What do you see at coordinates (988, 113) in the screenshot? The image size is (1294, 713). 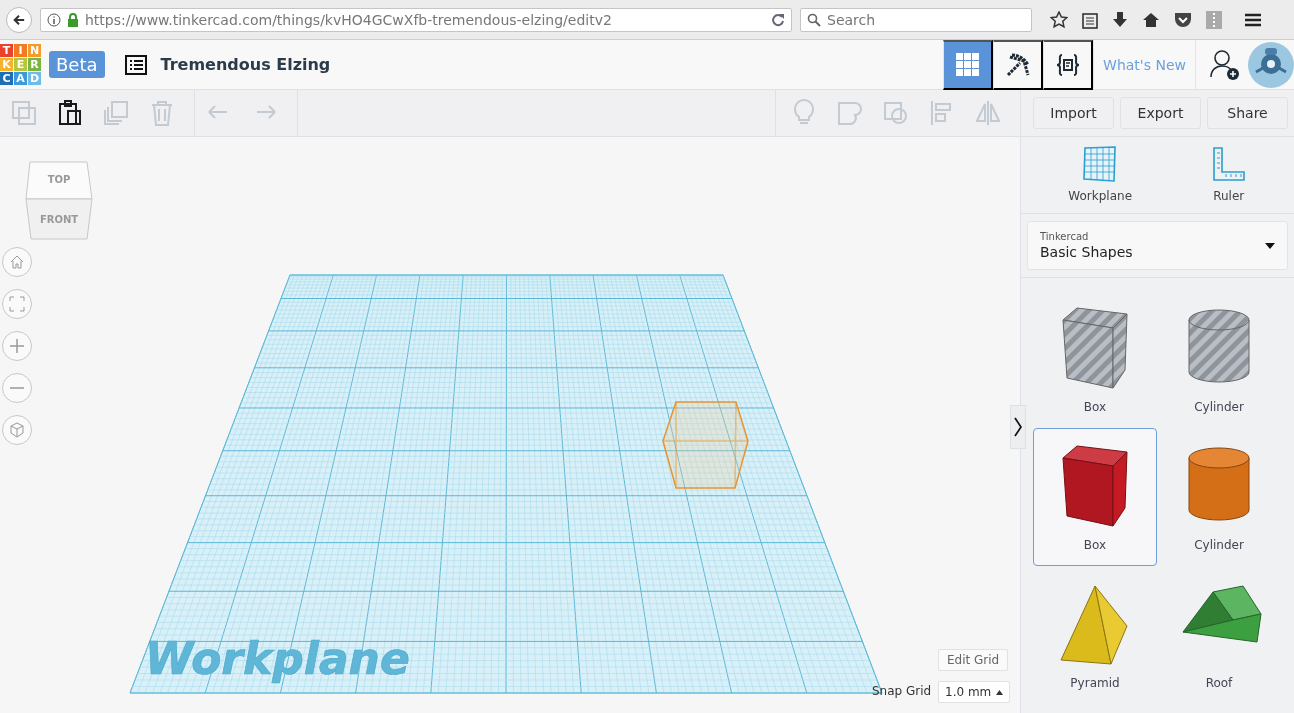 I see `mirror-icon` at bounding box center [988, 113].